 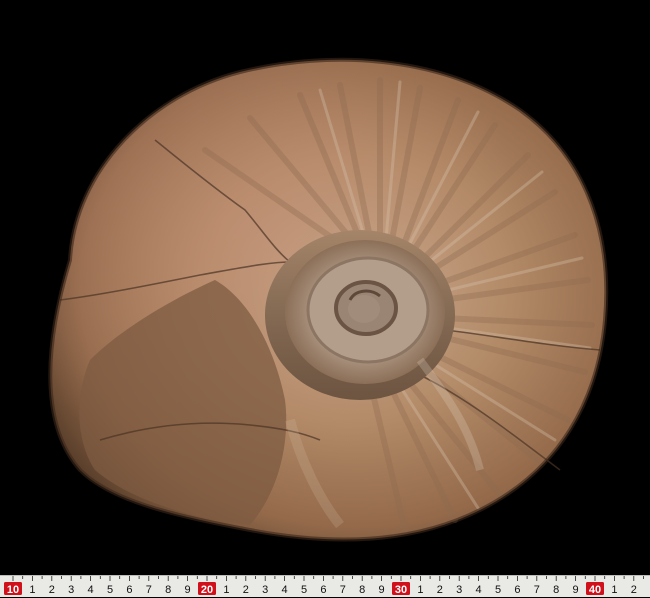 I want to click on ruler-label: 20, so click(x=207, y=590).